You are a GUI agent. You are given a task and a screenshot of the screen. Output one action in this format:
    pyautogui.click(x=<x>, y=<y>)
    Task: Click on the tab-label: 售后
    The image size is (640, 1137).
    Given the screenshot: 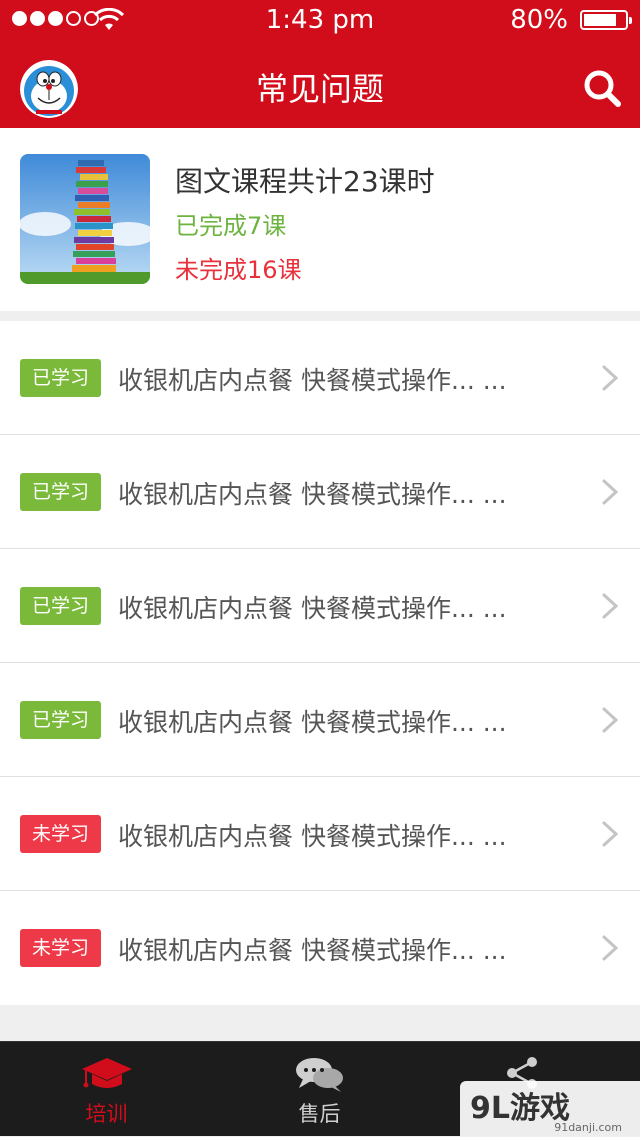 What is the action you would take?
    pyautogui.click(x=319, y=1114)
    